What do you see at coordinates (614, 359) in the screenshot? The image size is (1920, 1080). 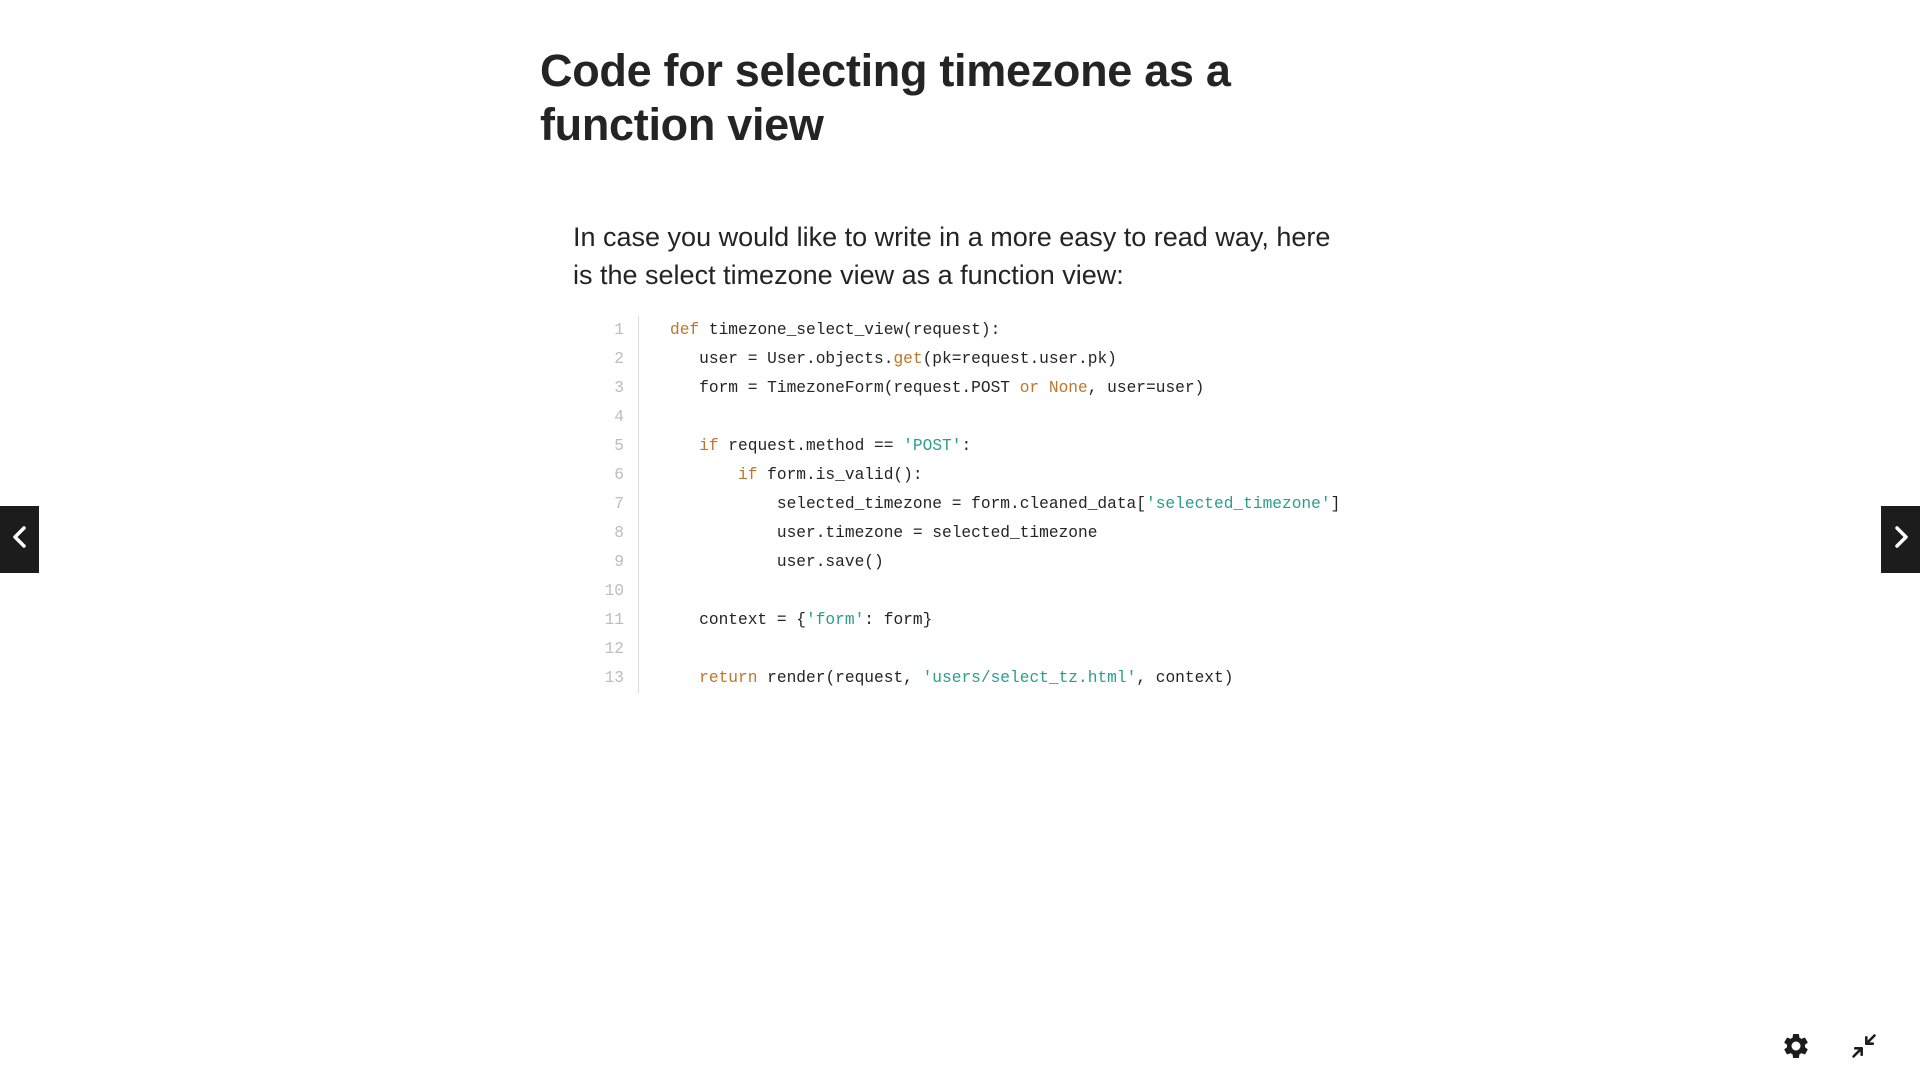 I see `line-number: 2` at bounding box center [614, 359].